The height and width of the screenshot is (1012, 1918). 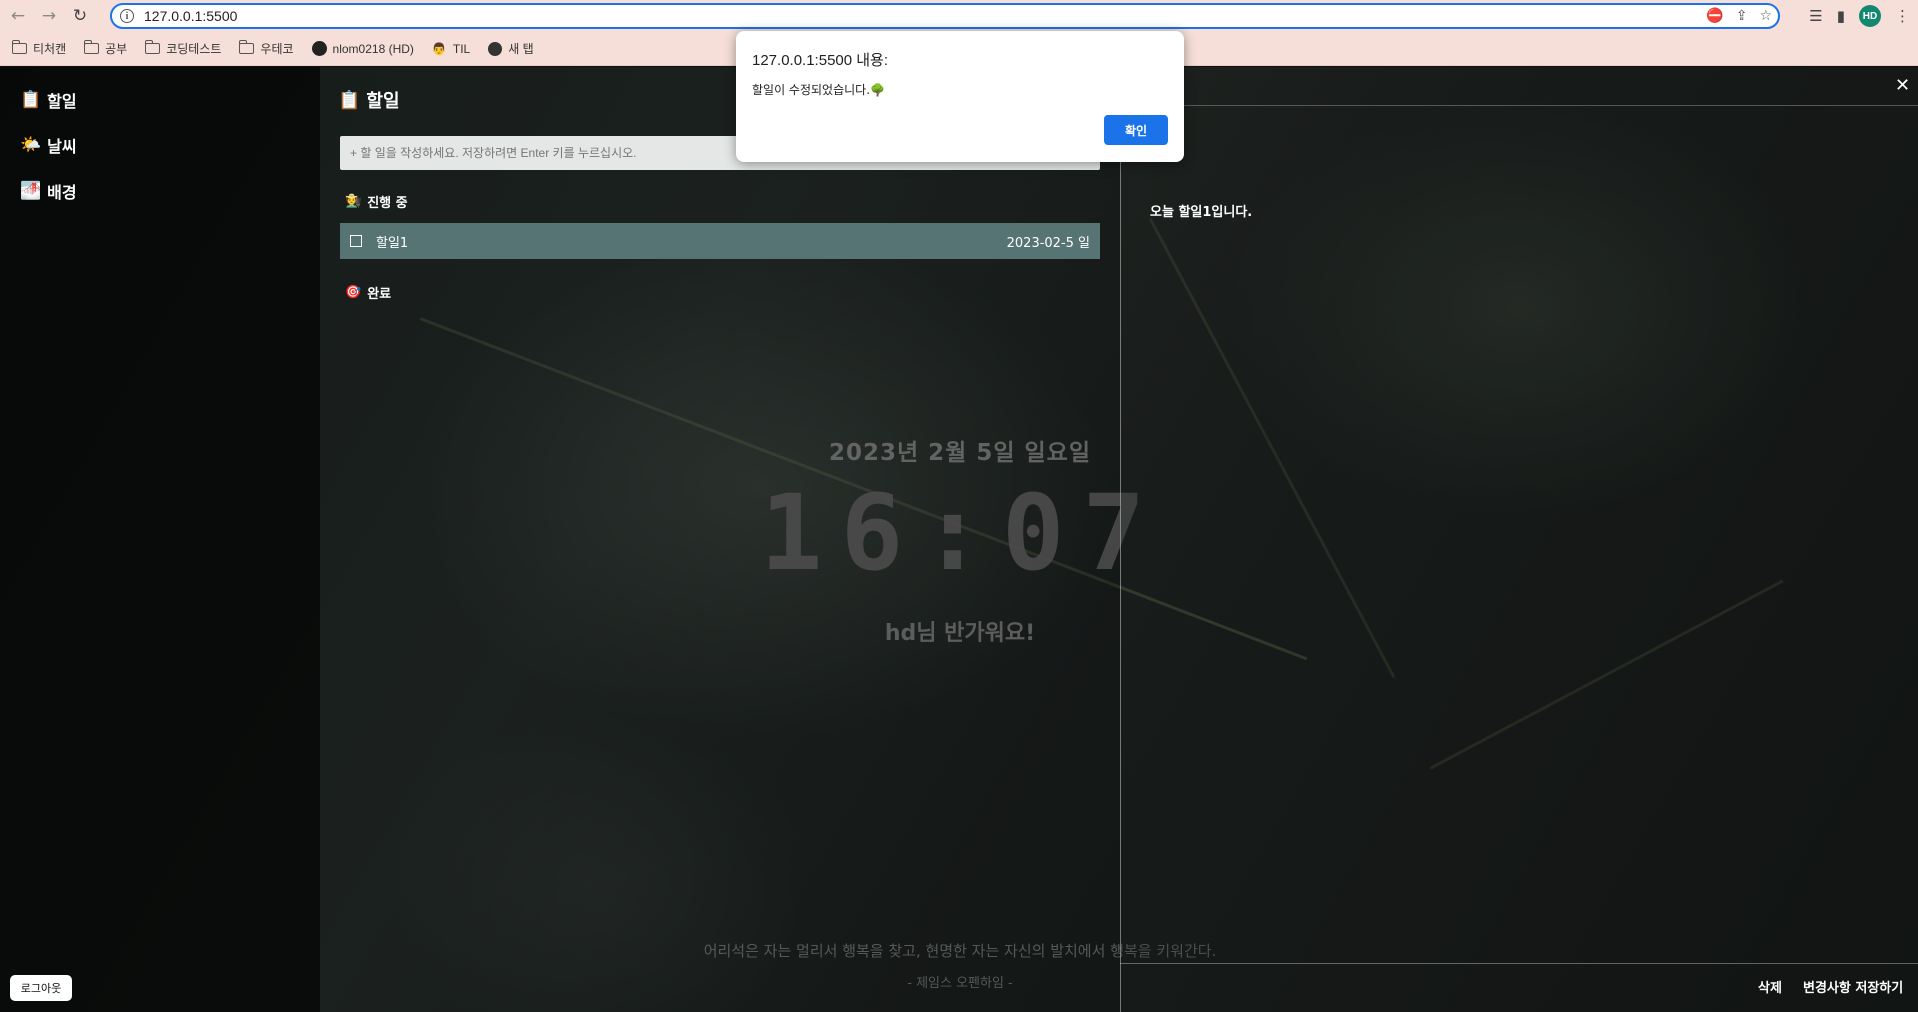 I want to click on alert-dialog: 127.0.0.1:5500 내용: 할일이 수정되었습니다.🌳 확인, so click(x=960, y=96).